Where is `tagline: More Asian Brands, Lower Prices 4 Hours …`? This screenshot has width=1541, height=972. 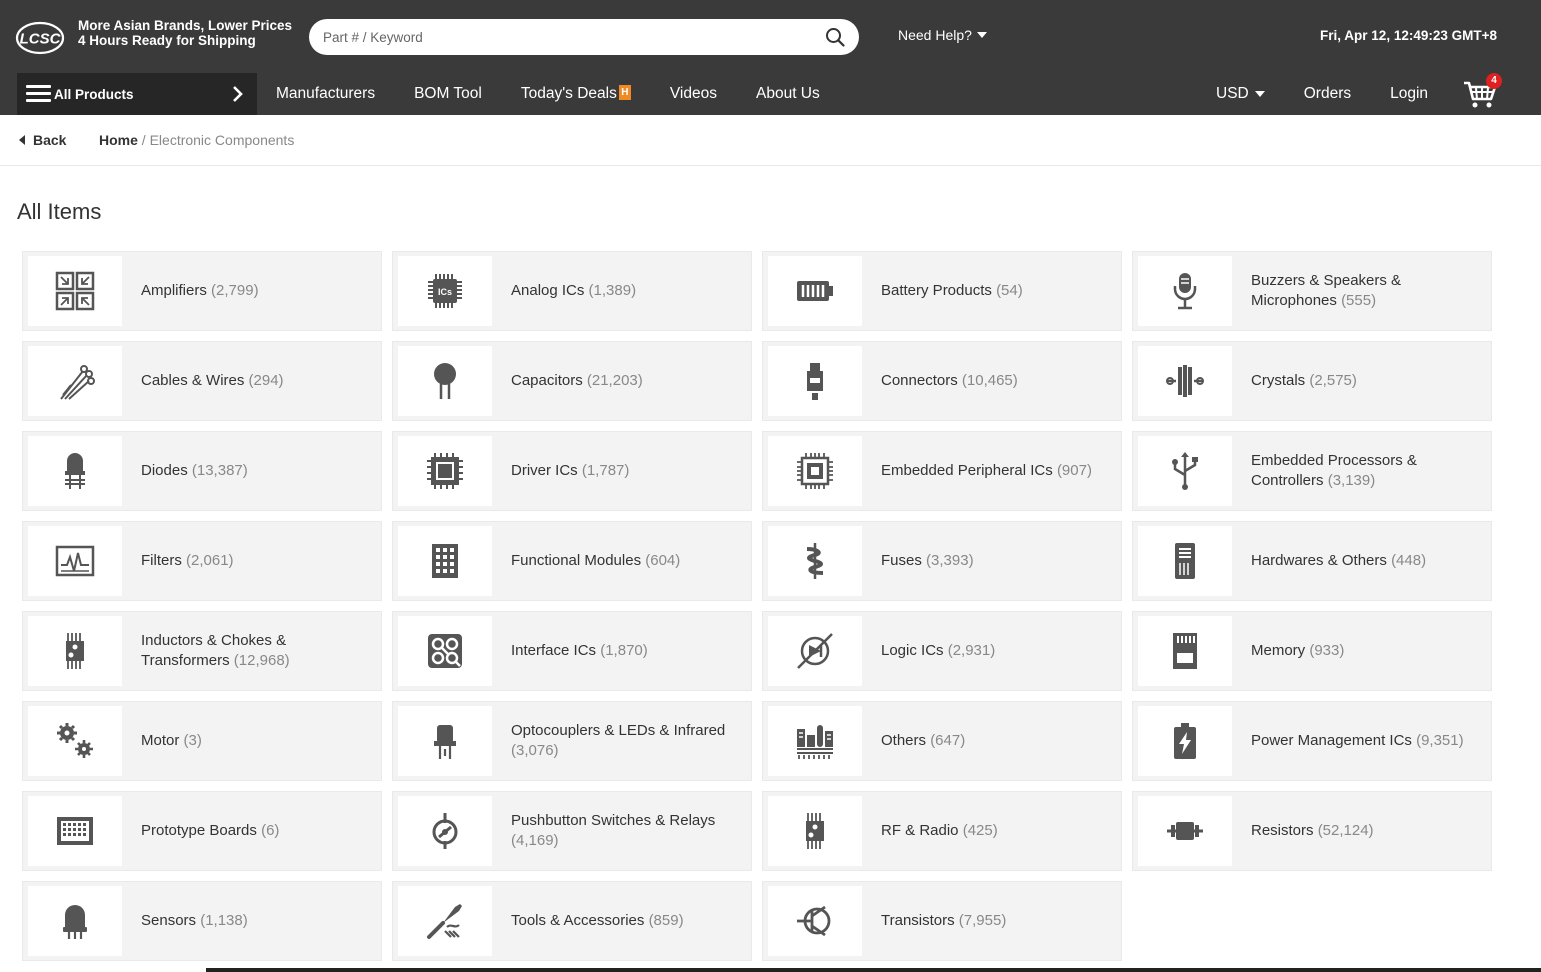
tagline: More Asian Brands, Lower Prices 4 Hours … is located at coordinates (185, 33).